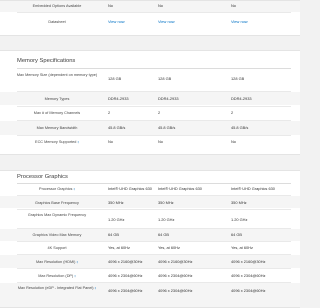  Describe the element at coordinates (57, 203) in the screenshot. I see `spec-label: Graphics Base Frequency` at that location.